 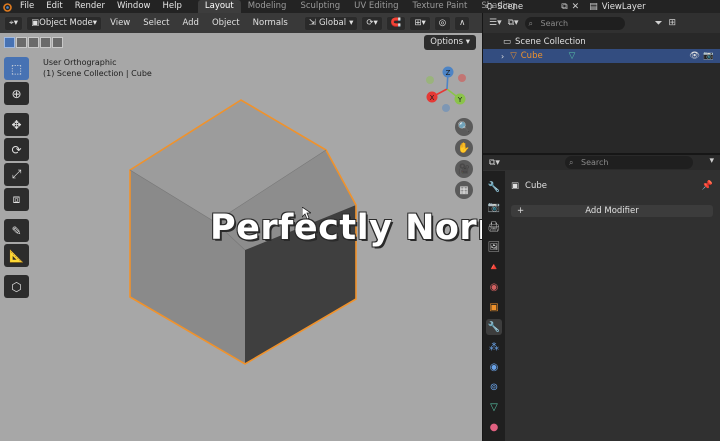 I want to click on render-tab-icon: 📷, so click(x=494, y=207).